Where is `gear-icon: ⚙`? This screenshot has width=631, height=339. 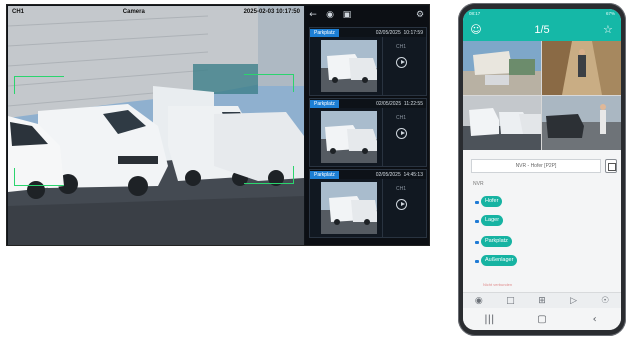
gear-icon: ⚙ is located at coordinates (420, 15).